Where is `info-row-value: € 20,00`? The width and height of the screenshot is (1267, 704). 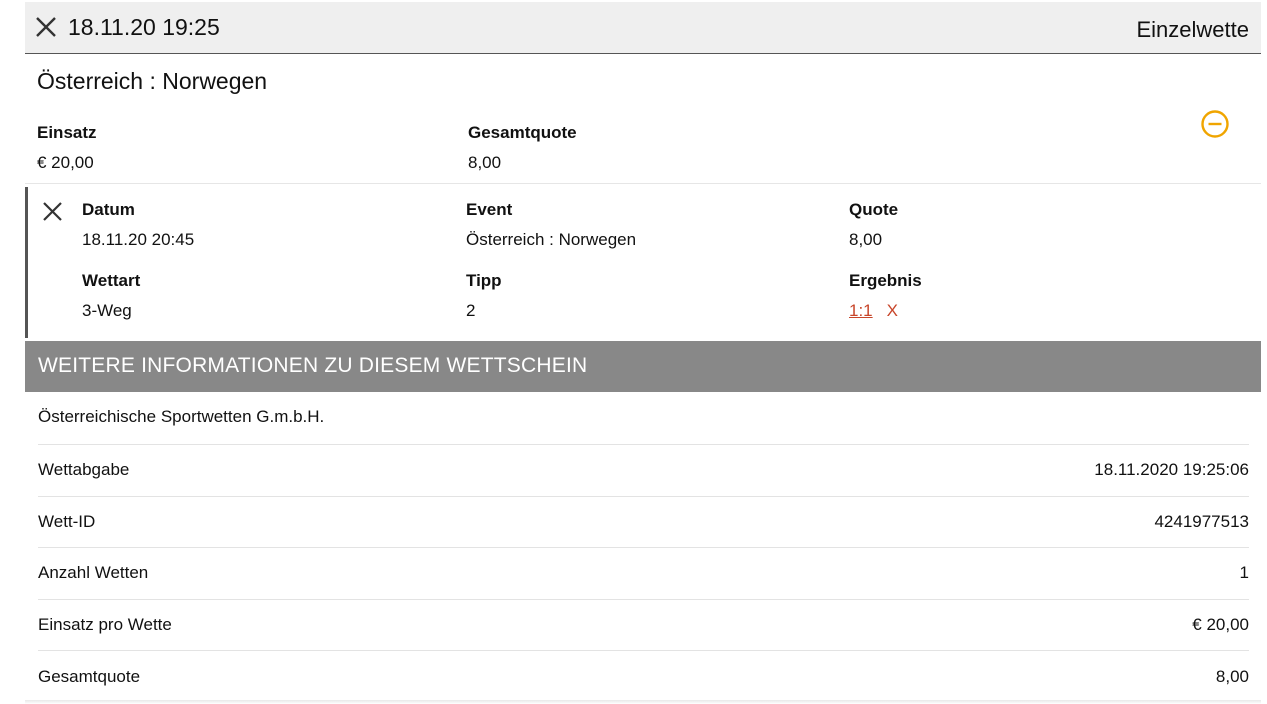
info-row-value: € 20,00 is located at coordinates (1220, 625).